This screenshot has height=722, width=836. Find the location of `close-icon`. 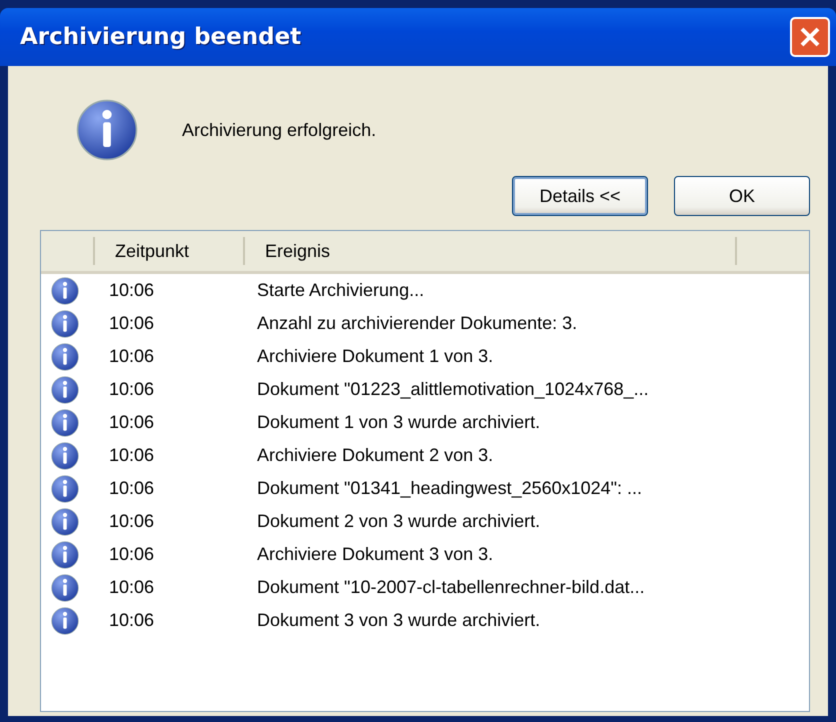

close-icon is located at coordinates (810, 37).